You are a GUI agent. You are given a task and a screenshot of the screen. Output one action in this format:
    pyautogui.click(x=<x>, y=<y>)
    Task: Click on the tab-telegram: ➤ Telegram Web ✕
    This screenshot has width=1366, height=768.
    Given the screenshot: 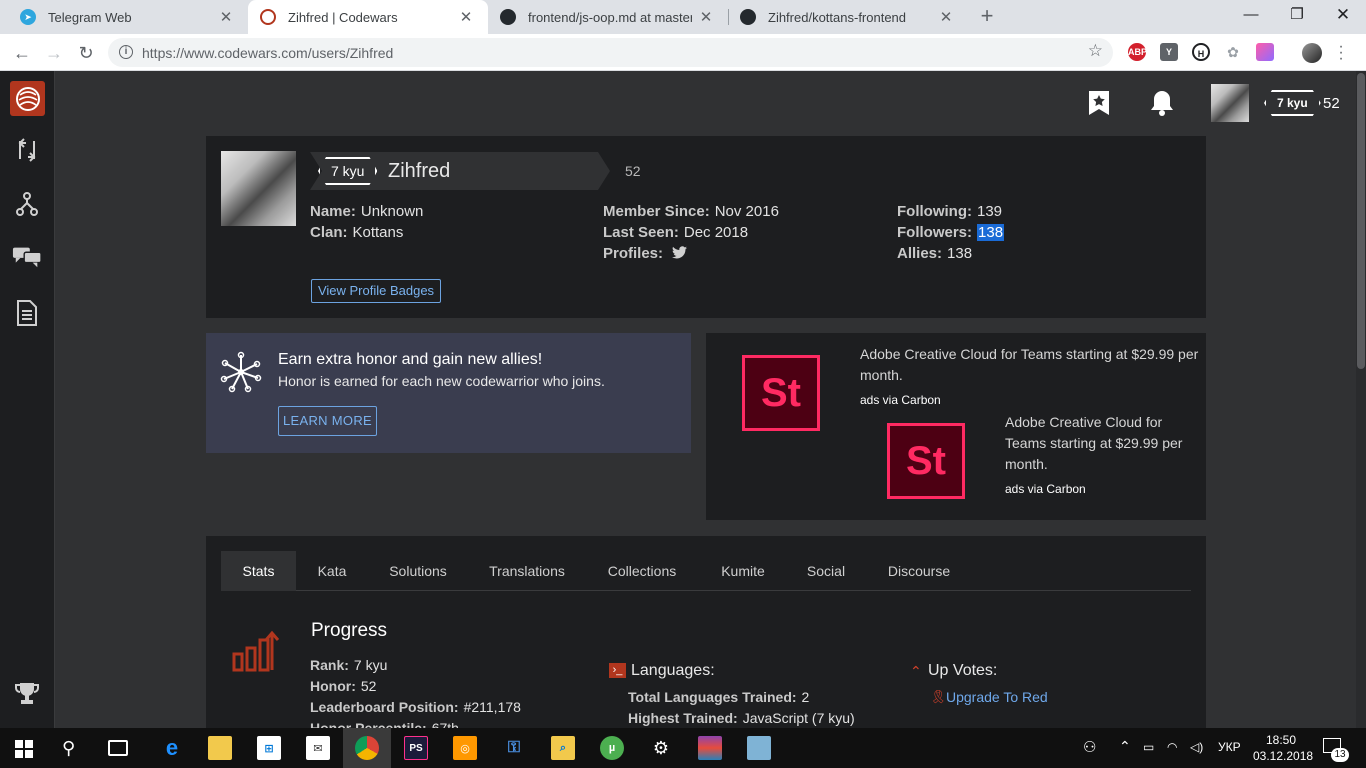 What is the action you would take?
    pyautogui.click(x=128, y=17)
    